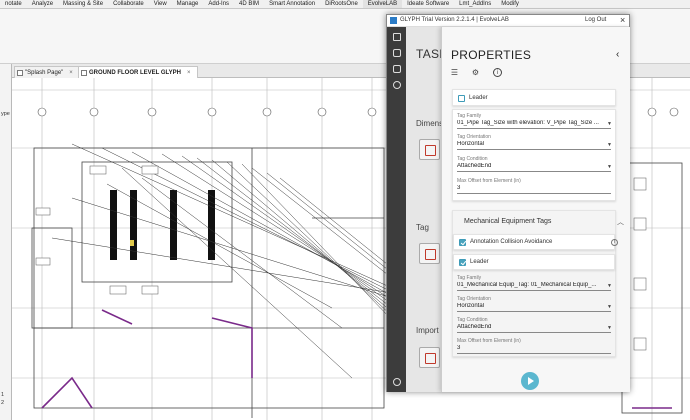 The image size is (690, 420). I want to click on ribbon-tab-lmt-addins: Lmt_AddIns, so click(475, 4).